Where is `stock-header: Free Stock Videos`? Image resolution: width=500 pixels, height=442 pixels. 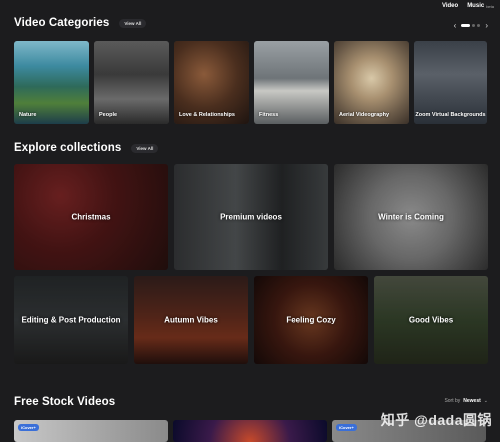 stock-header: Free Stock Videos is located at coordinates (64, 402).